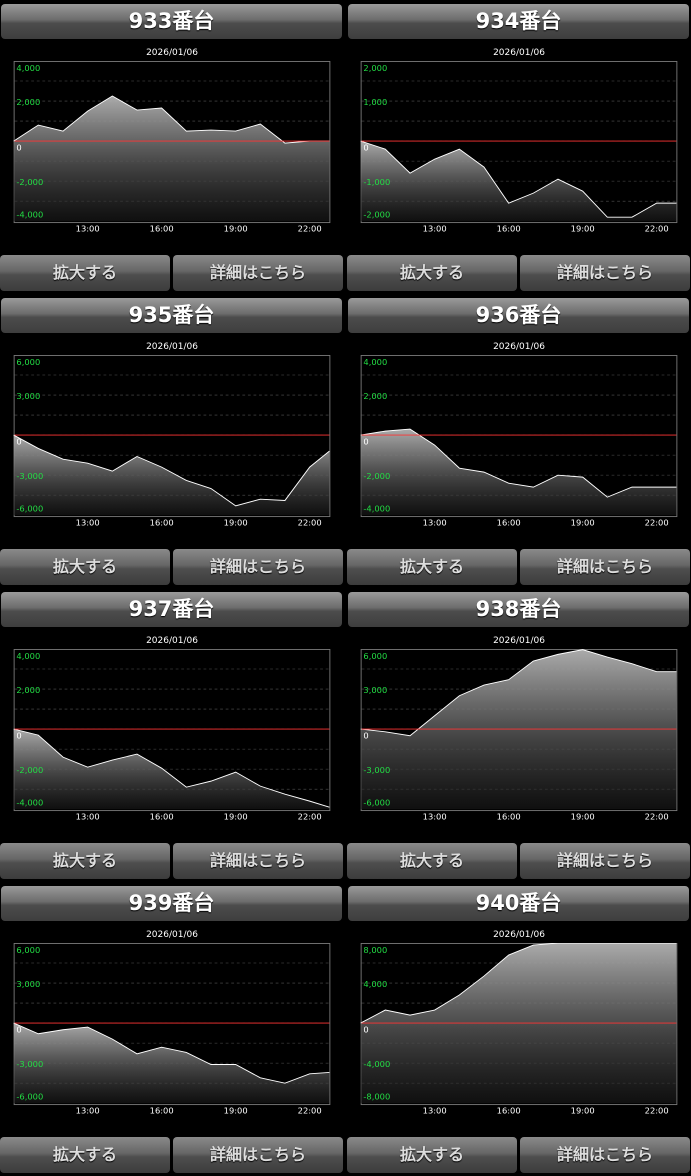 The width and height of the screenshot is (691, 1176). I want to click on machine-title: 933番台, so click(171, 21).